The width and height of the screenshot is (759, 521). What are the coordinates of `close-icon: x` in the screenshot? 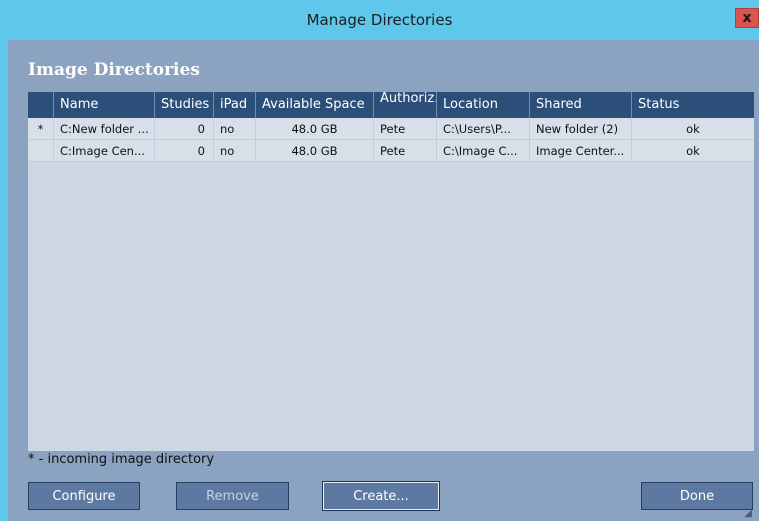 It's located at (747, 18).